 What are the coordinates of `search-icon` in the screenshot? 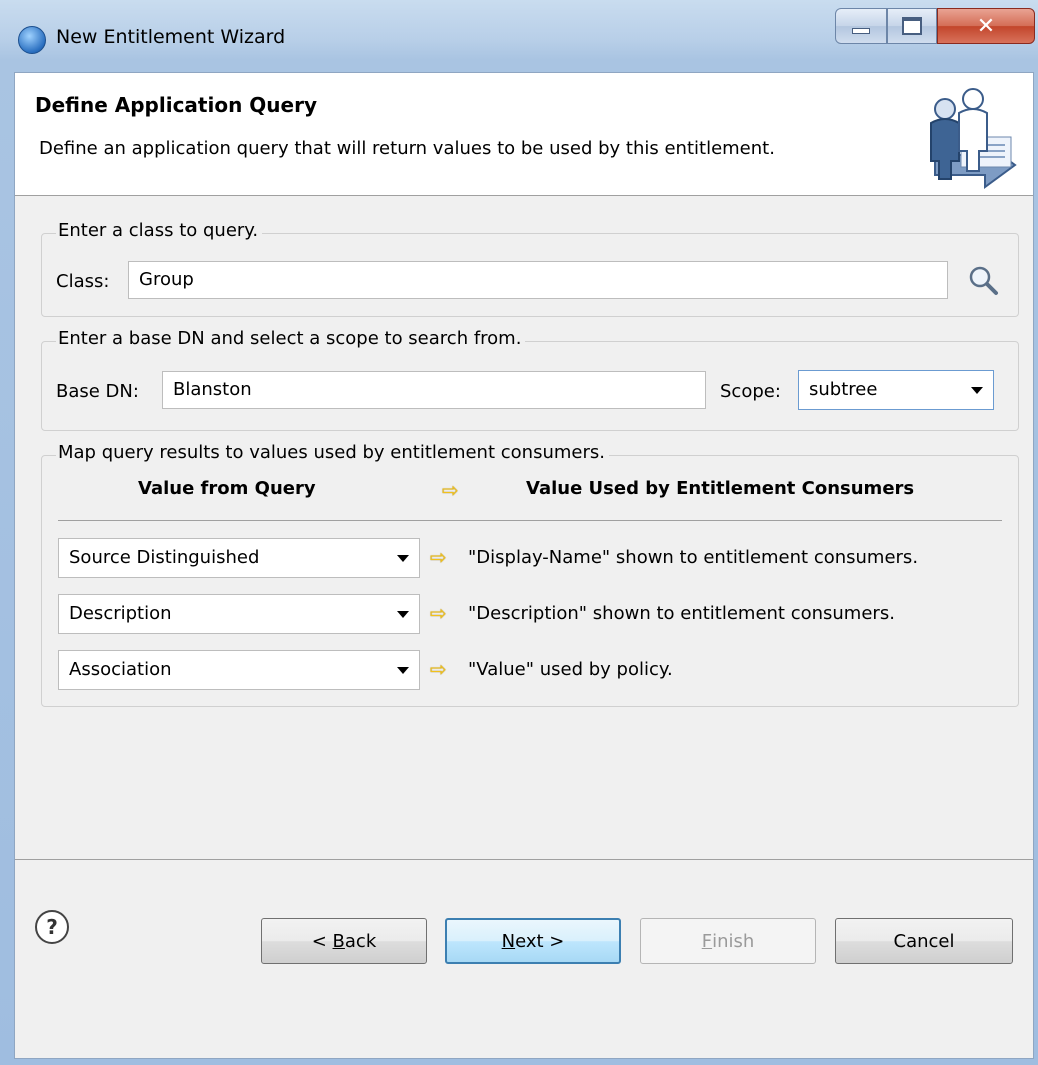 It's located at (983, 280).